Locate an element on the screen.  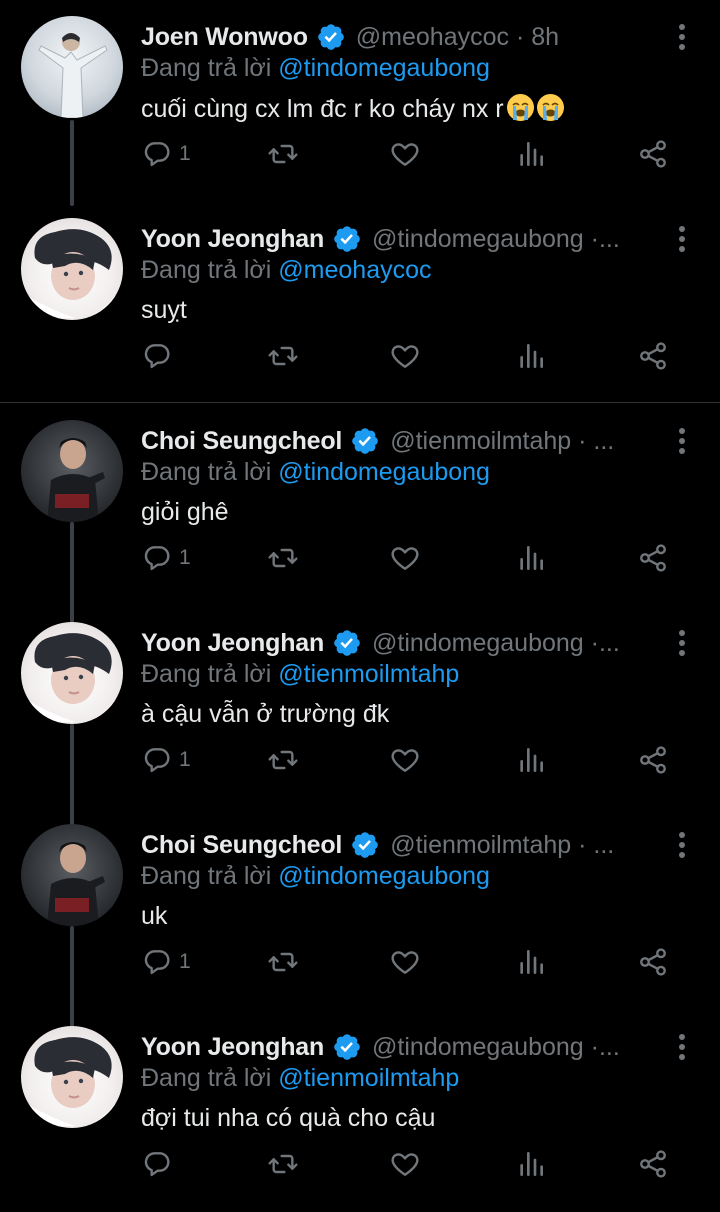
tweet-actions is located at coordinates (411, 1164).